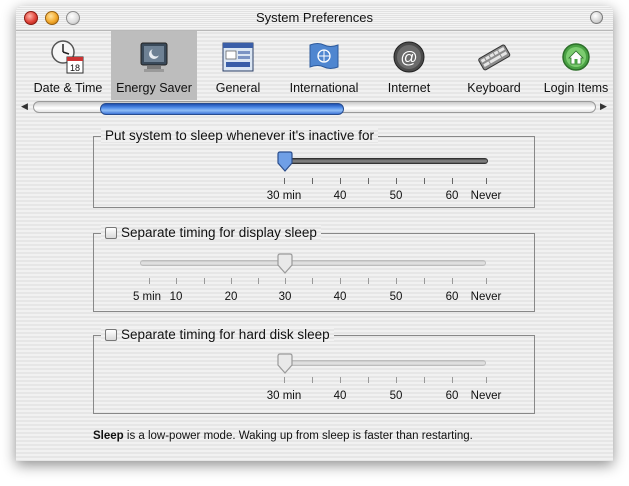 The width and height of the screenshot is (629, 486). I want to click on toolbar-label-date-time: Date & Time, so click(68, 88).